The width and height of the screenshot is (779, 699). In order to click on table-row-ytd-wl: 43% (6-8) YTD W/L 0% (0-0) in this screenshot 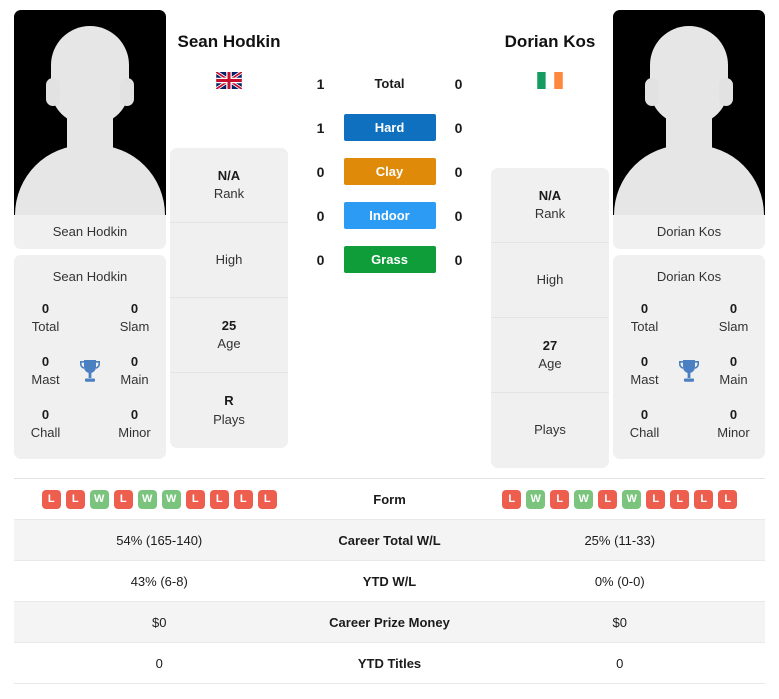, I will do `click(389, 581)`.